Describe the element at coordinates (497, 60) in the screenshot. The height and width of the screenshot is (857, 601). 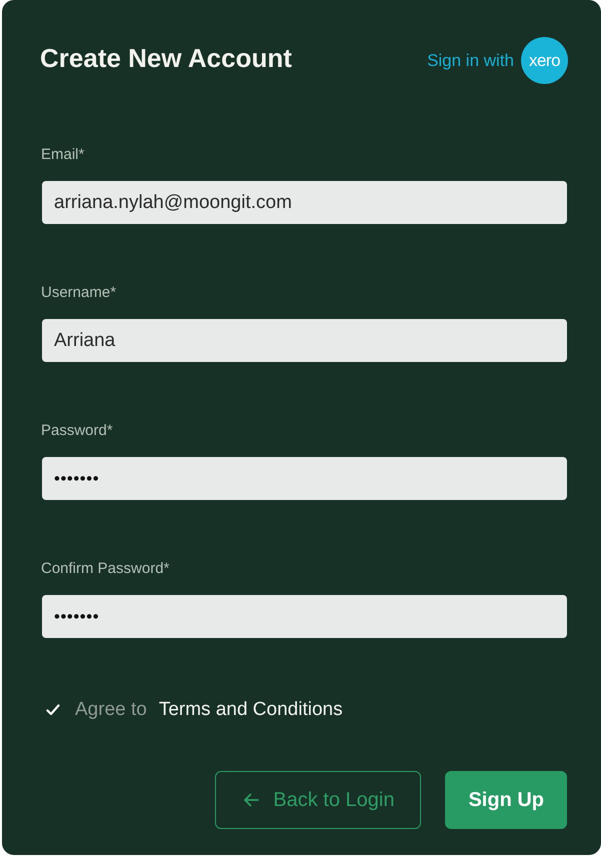
I see `sign-in-link: Sign in with xero` at that location.